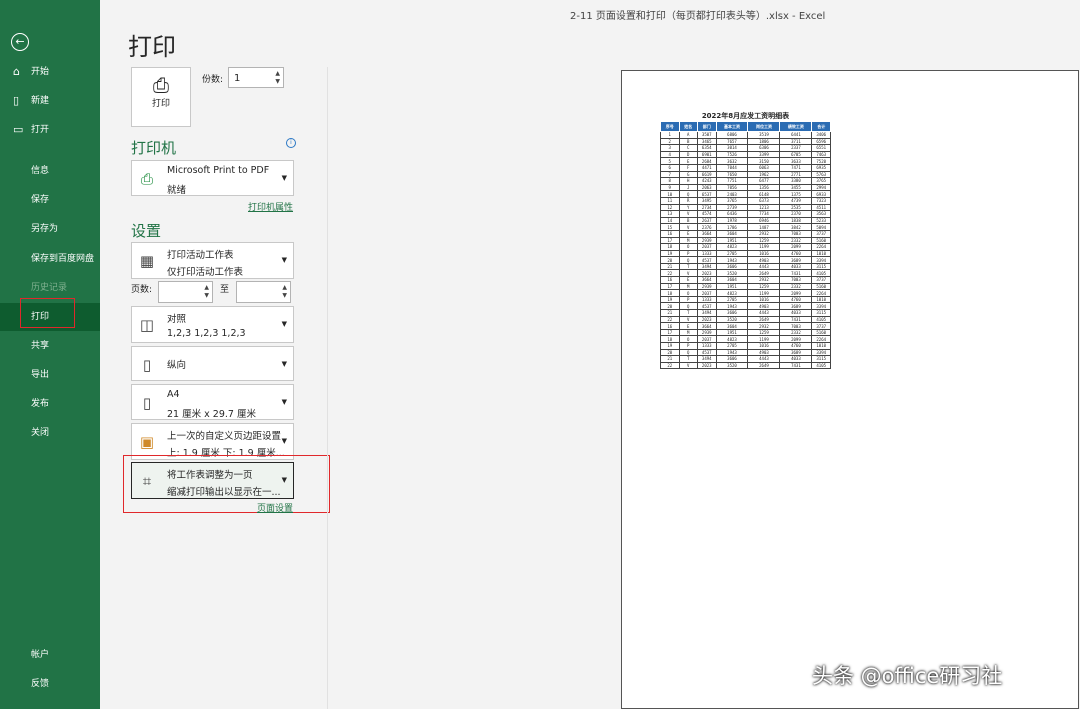 The image size is (1080, 709). I want to click on table-cell: 3150, so click(764, 161).